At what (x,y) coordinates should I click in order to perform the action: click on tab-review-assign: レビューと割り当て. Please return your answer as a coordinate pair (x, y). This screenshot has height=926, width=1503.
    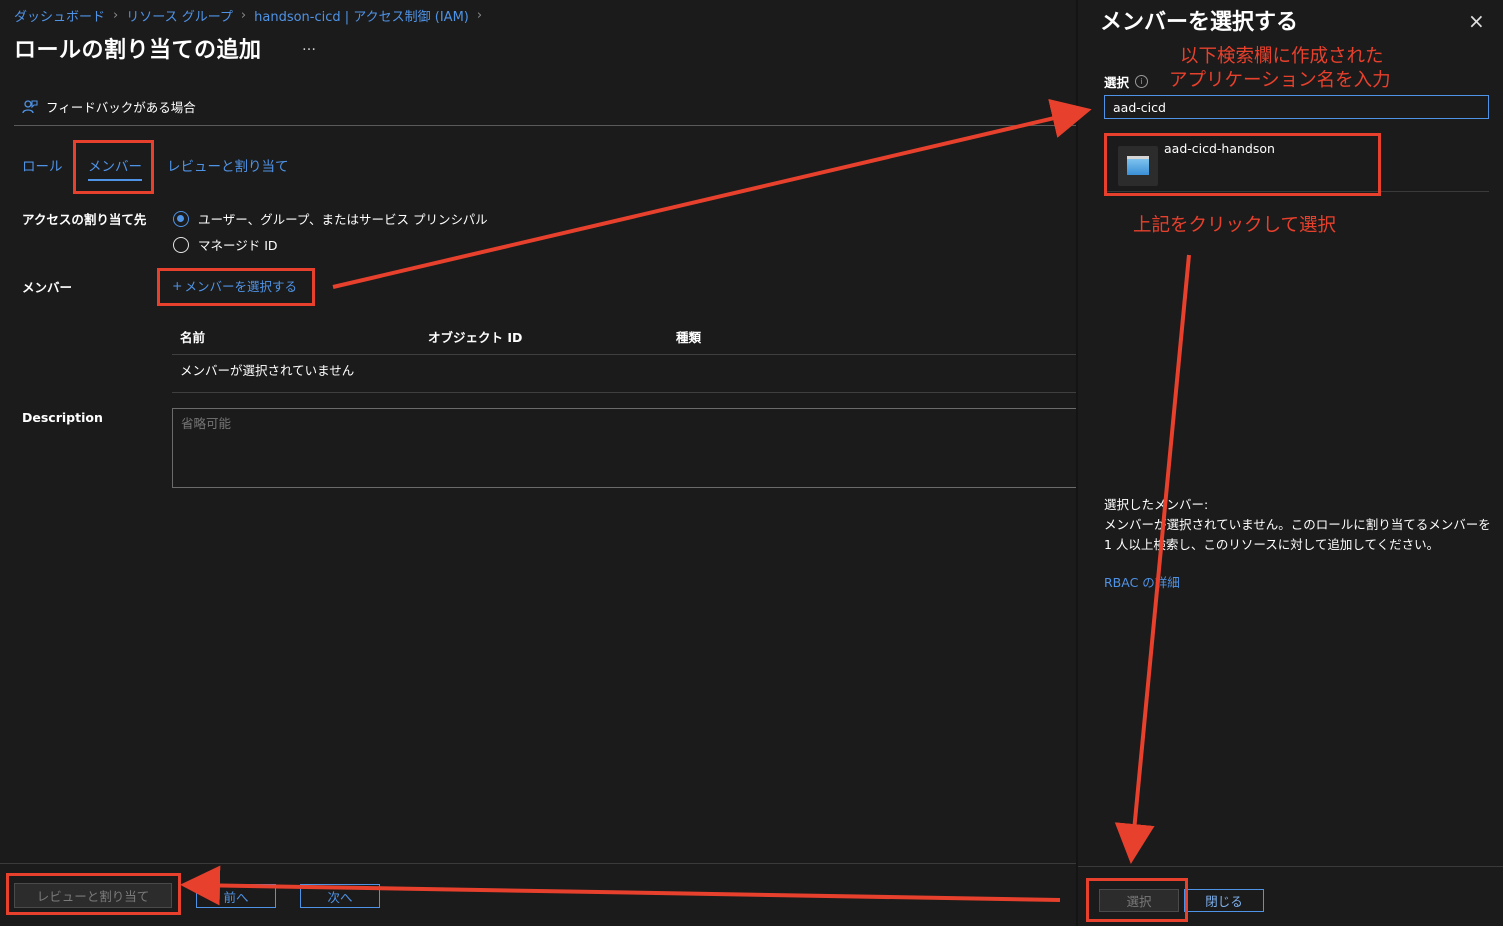
    Looking at the image, I should click on (228, 165).